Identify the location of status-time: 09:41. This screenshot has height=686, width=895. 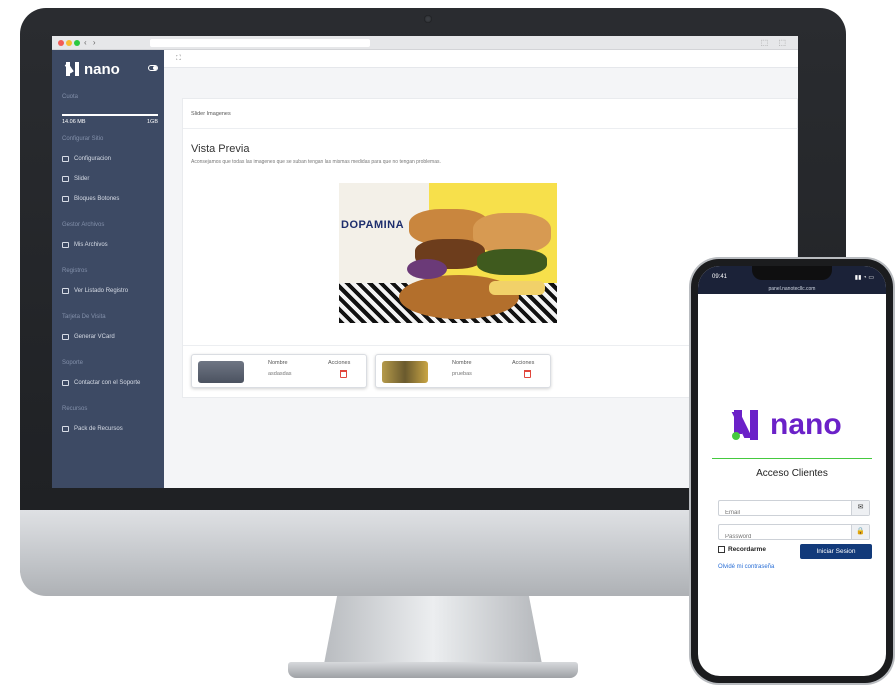
(720, 277).